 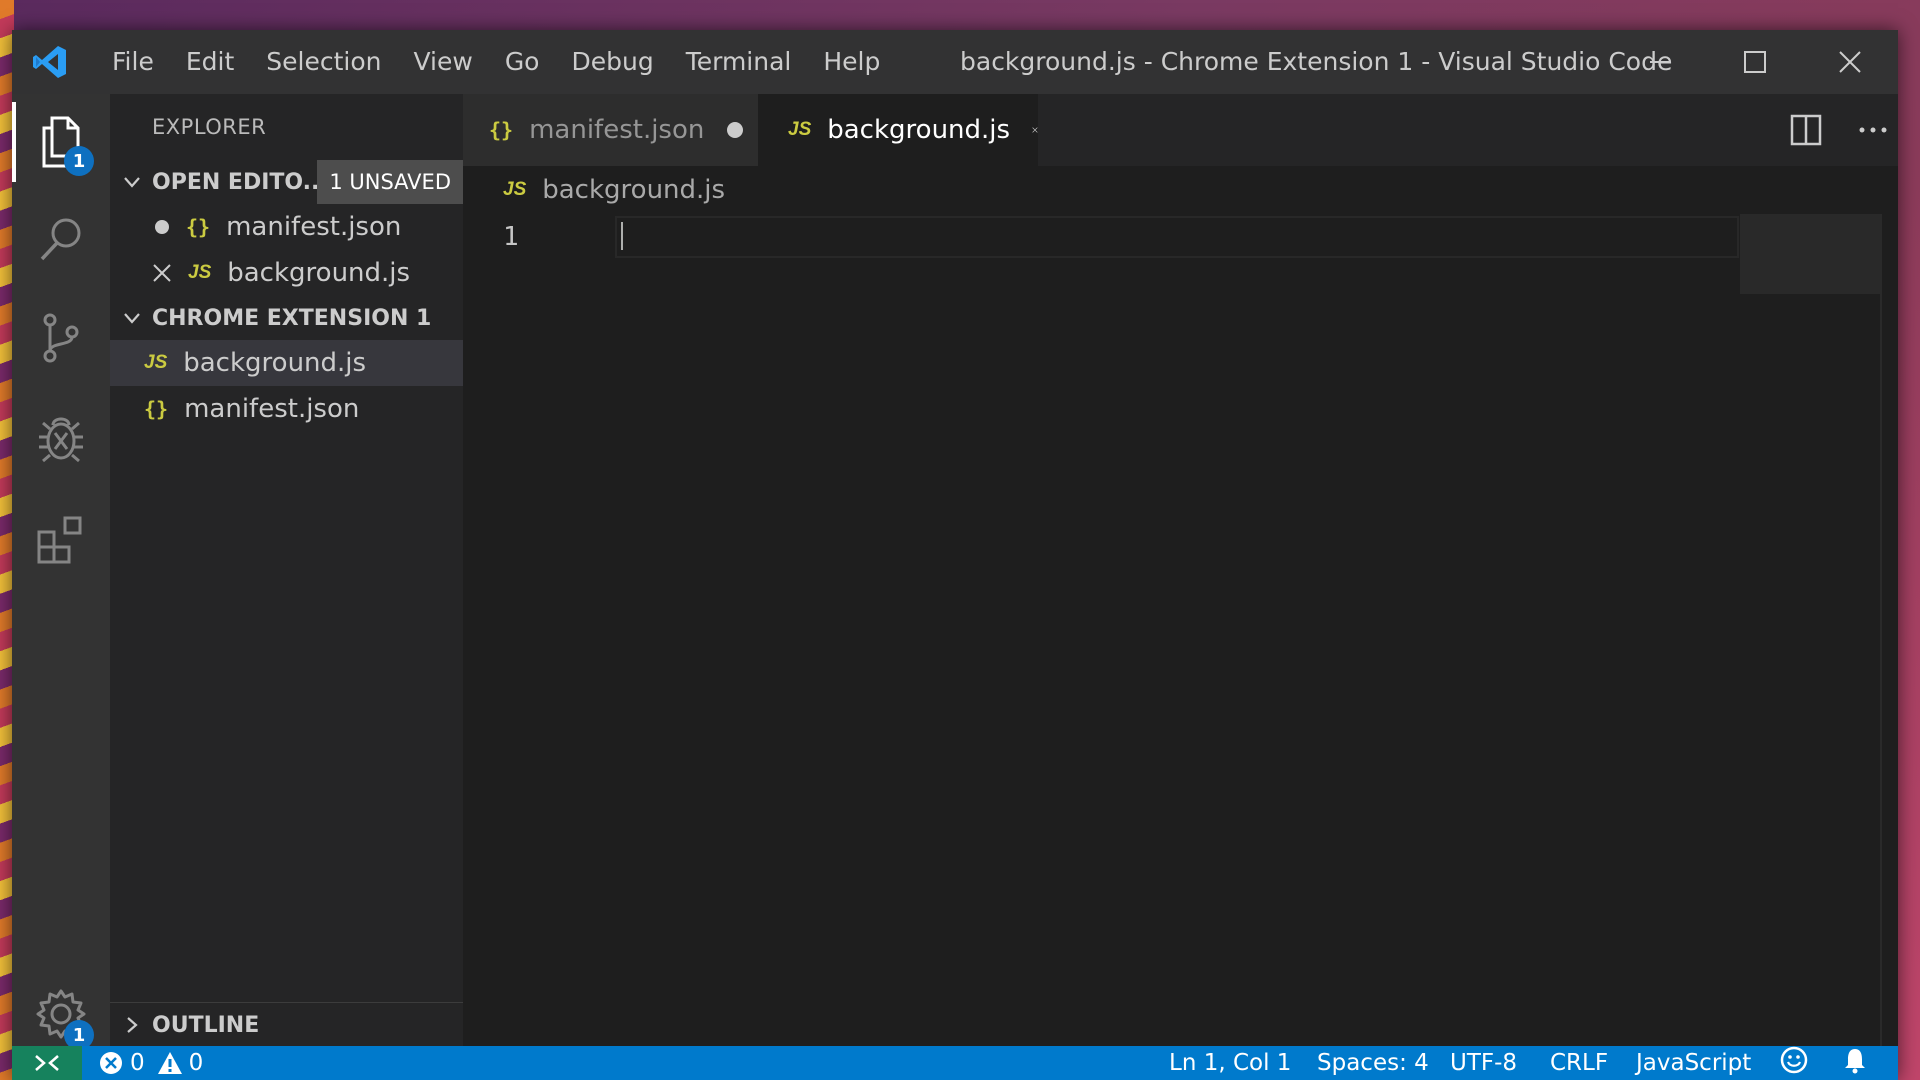 I want to click on tab-label: manifest.json, so click(x=617, y=130).